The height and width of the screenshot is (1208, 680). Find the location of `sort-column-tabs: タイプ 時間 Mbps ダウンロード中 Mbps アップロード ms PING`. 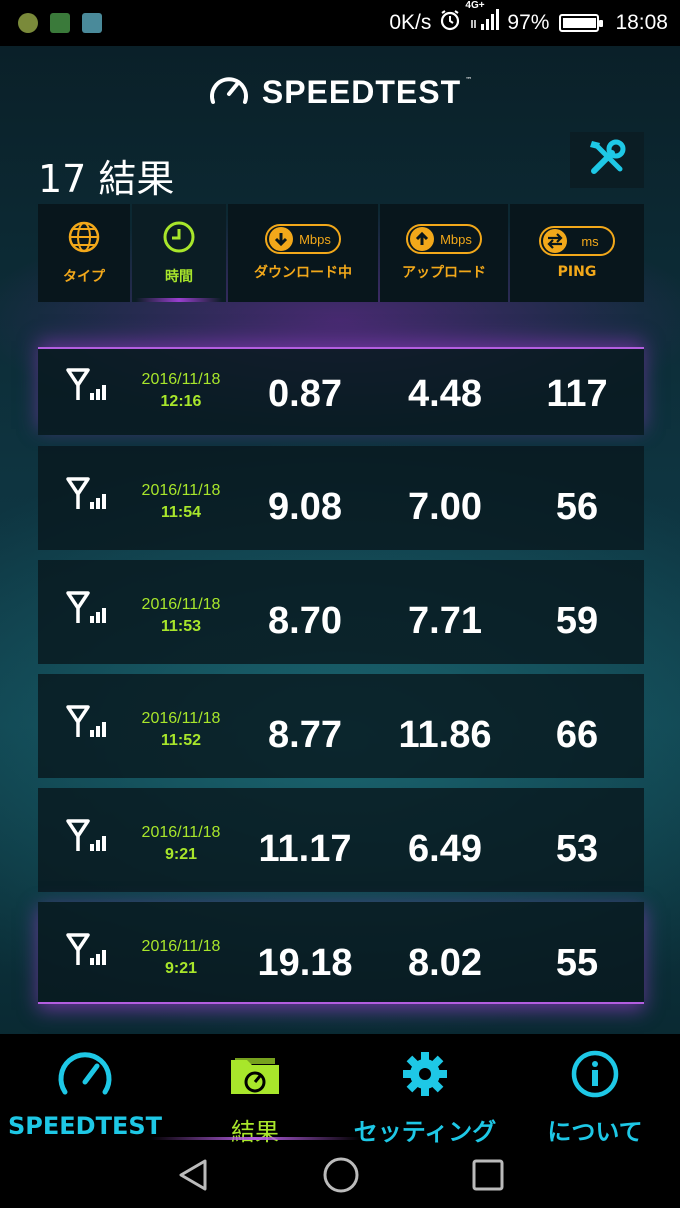

sort-column-tabs: タイプ 時間 Mbps ダウンロード中 Mbps アップロード ms PING is located at coordinates (341, 253).